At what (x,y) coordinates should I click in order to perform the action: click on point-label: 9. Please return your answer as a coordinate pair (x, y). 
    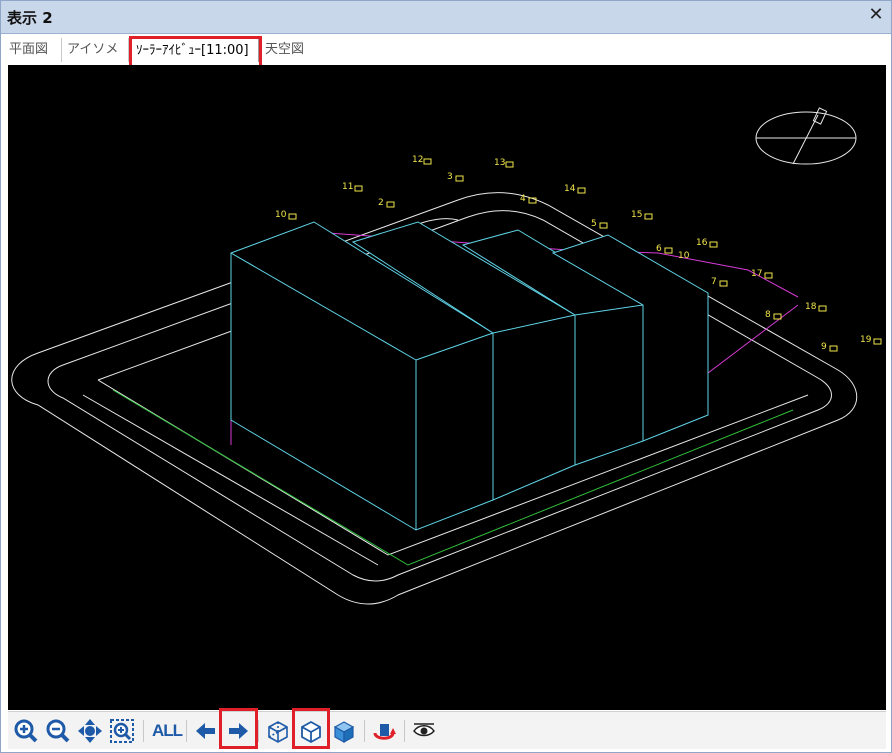
    Looking at the image, I should click on (824, 347).